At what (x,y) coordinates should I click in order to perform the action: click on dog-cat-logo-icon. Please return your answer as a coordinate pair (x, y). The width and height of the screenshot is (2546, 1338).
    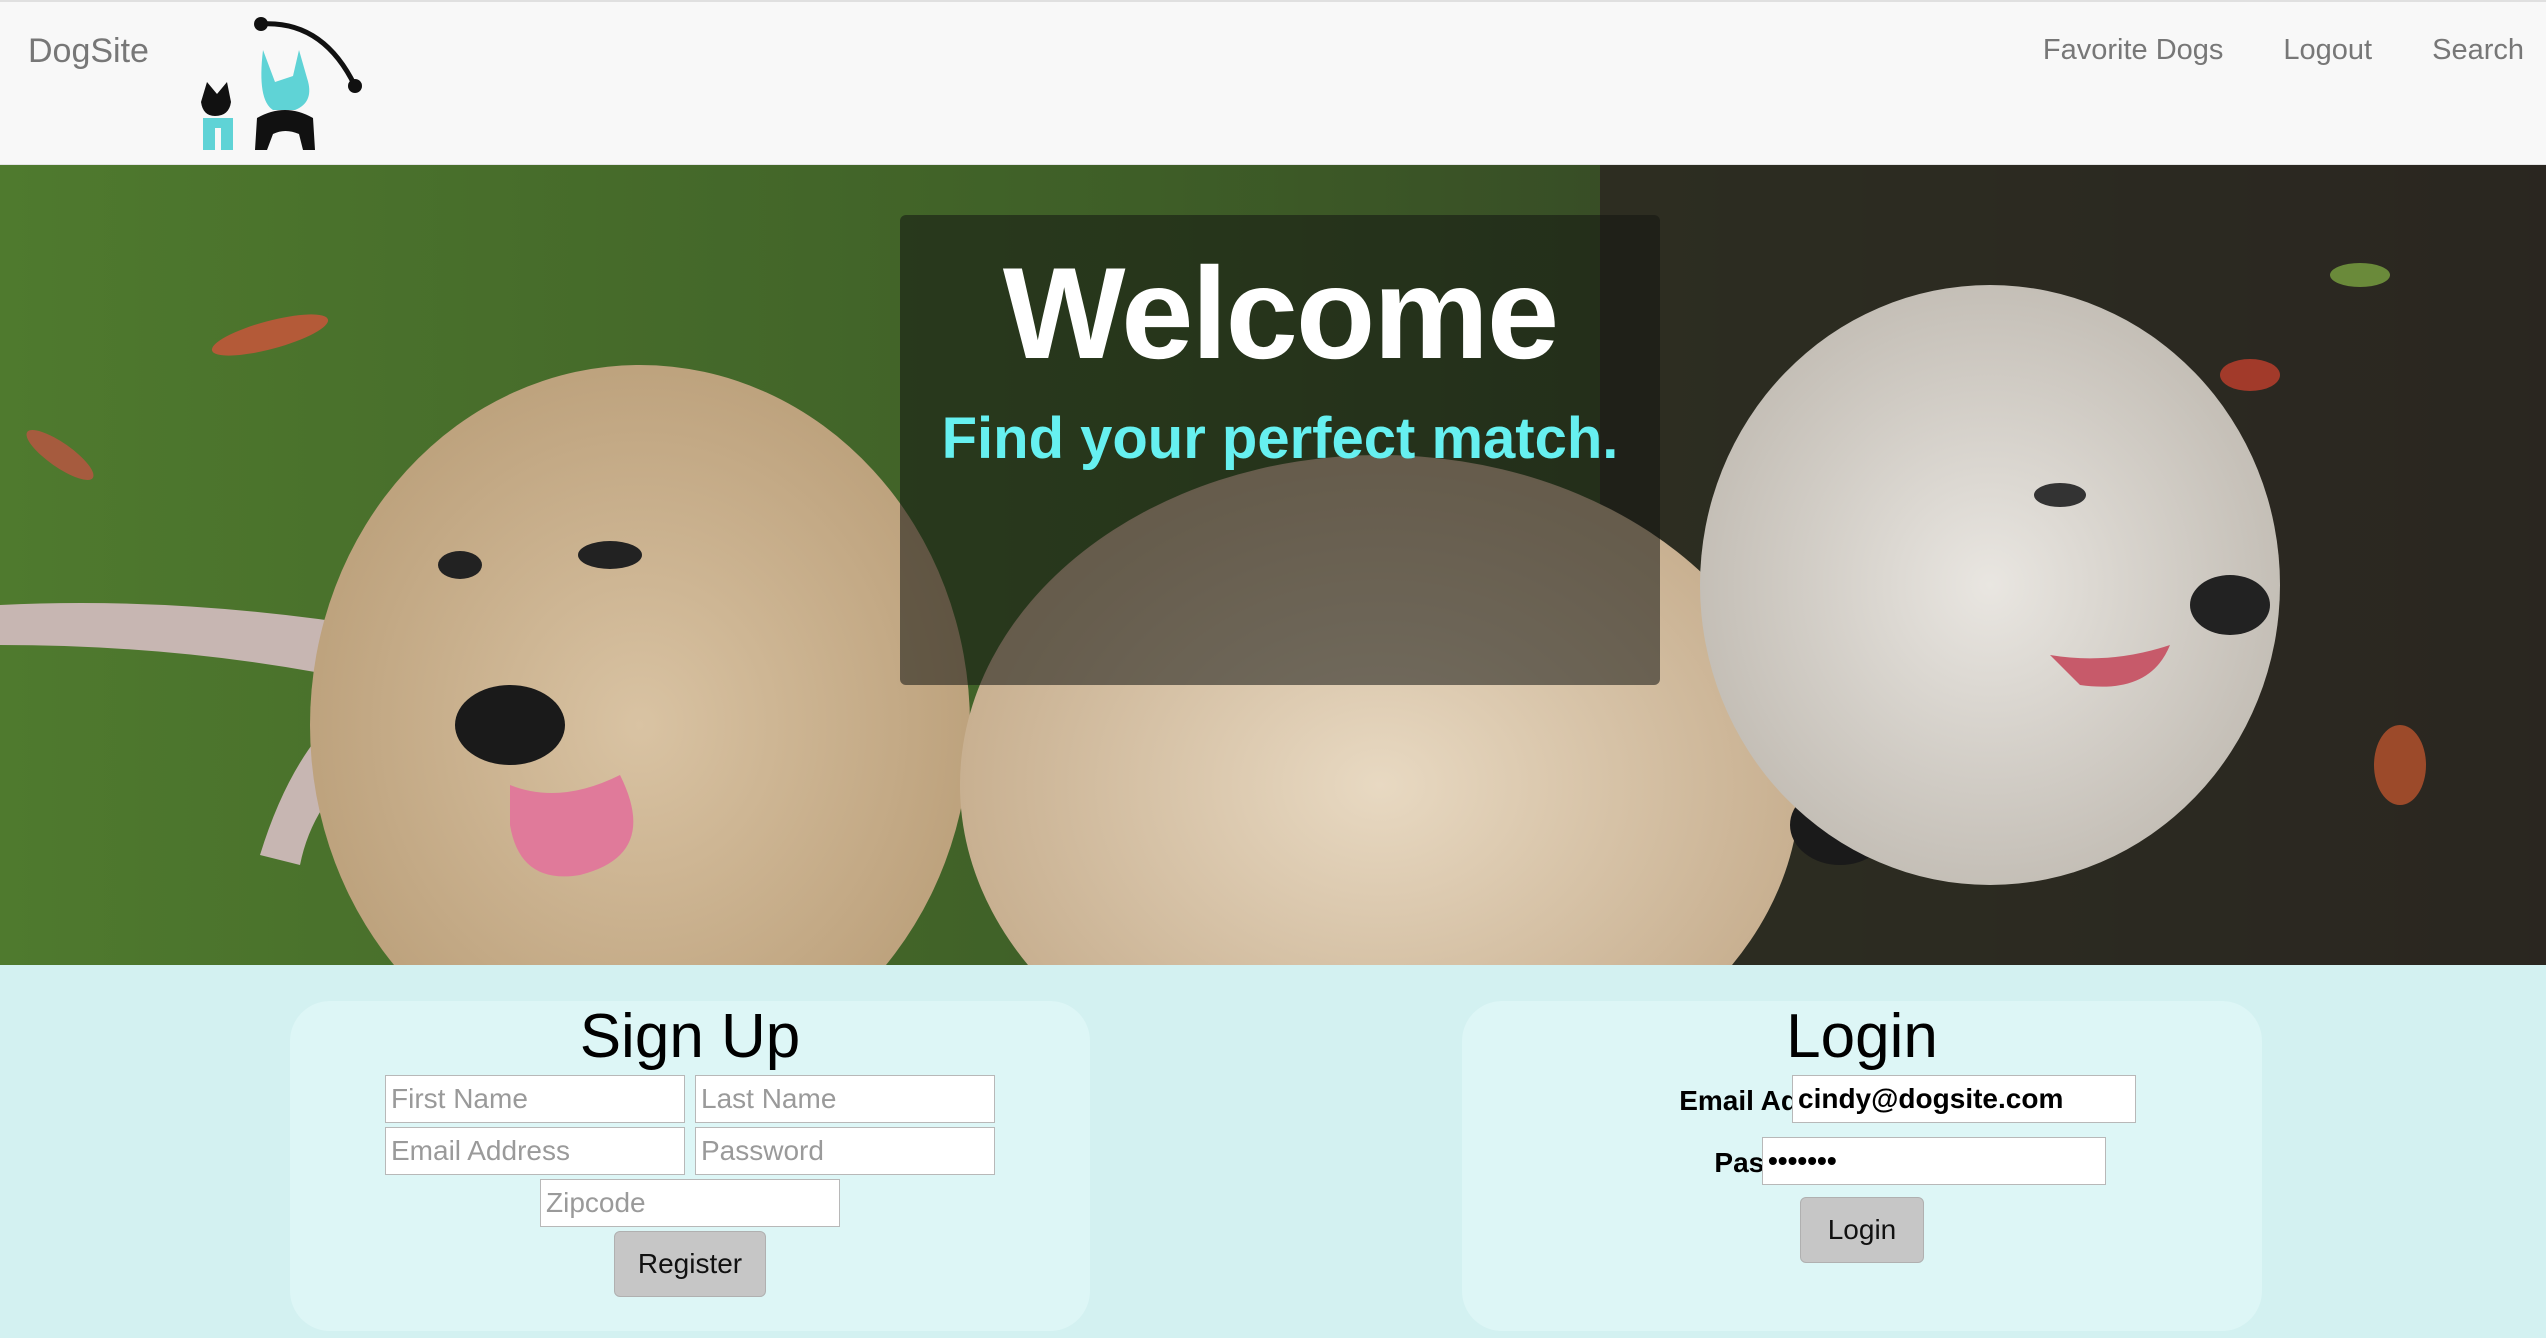
    Looking at the image, I should click on (282, 80).